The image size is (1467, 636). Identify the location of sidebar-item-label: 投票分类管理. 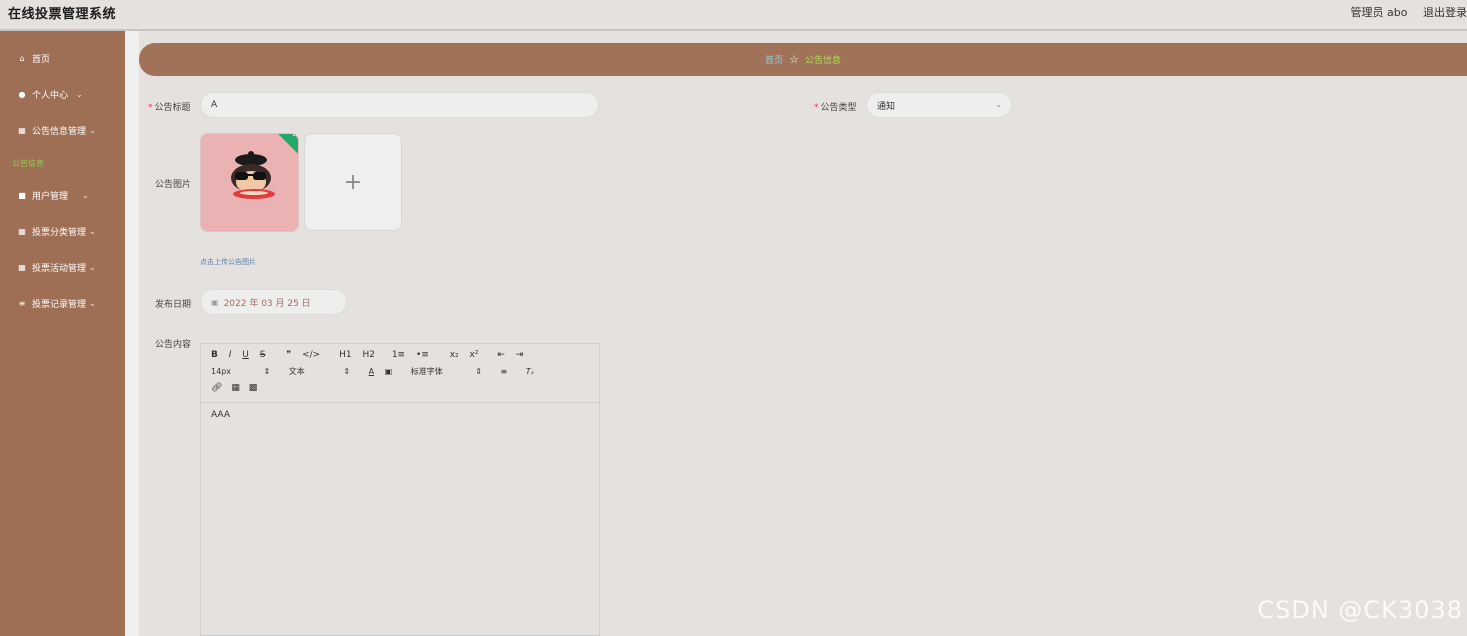
(59, 232).